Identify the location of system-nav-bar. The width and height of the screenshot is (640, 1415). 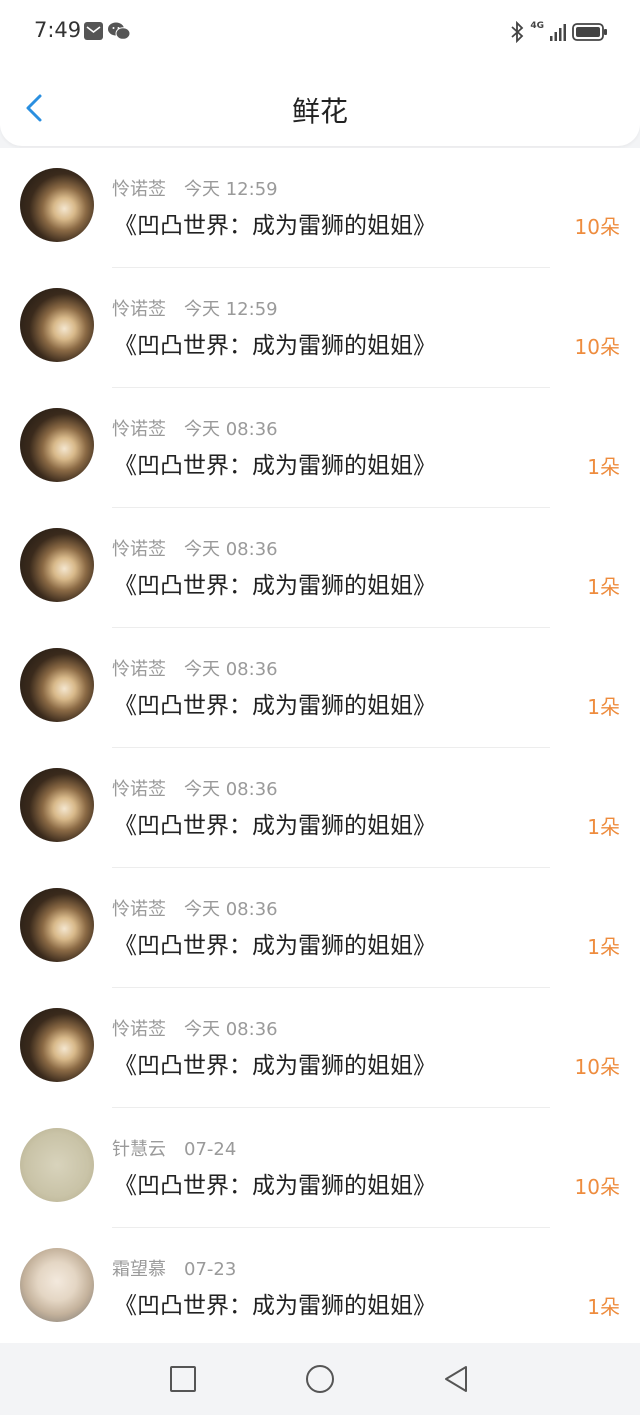
(320, 1379).